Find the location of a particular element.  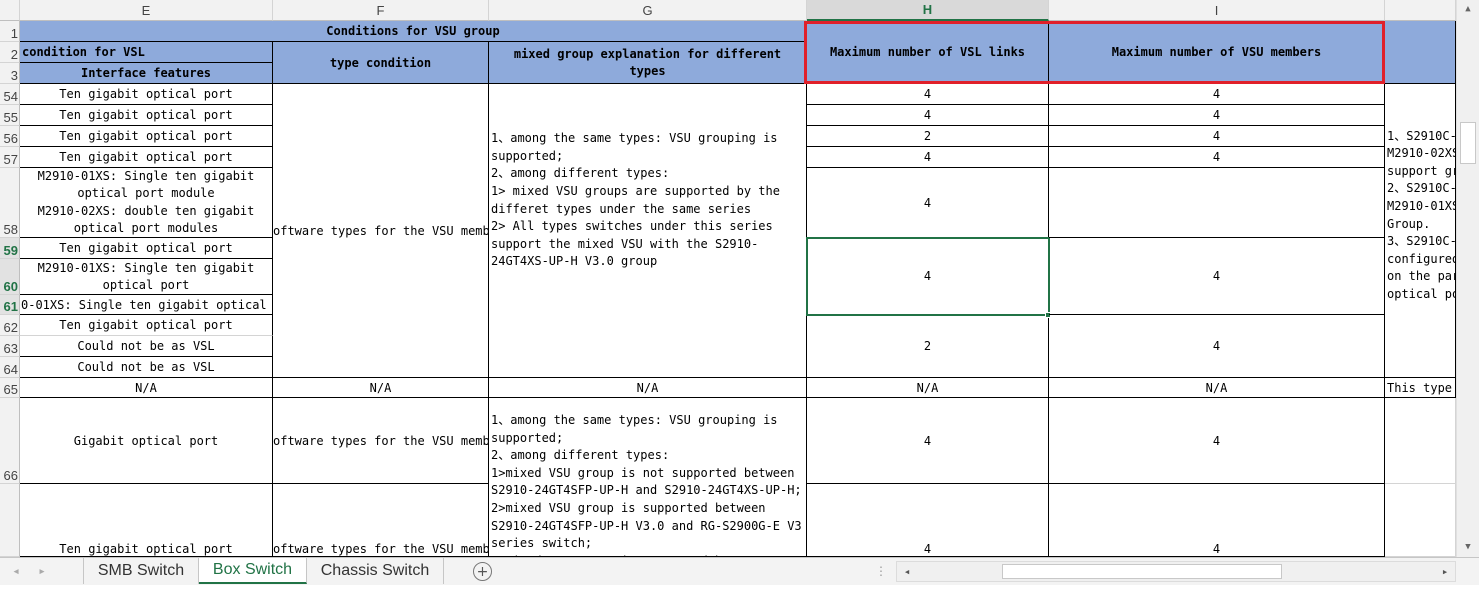

cell-e54: Ten gigabit optical port is located at coordinates (146, 94).